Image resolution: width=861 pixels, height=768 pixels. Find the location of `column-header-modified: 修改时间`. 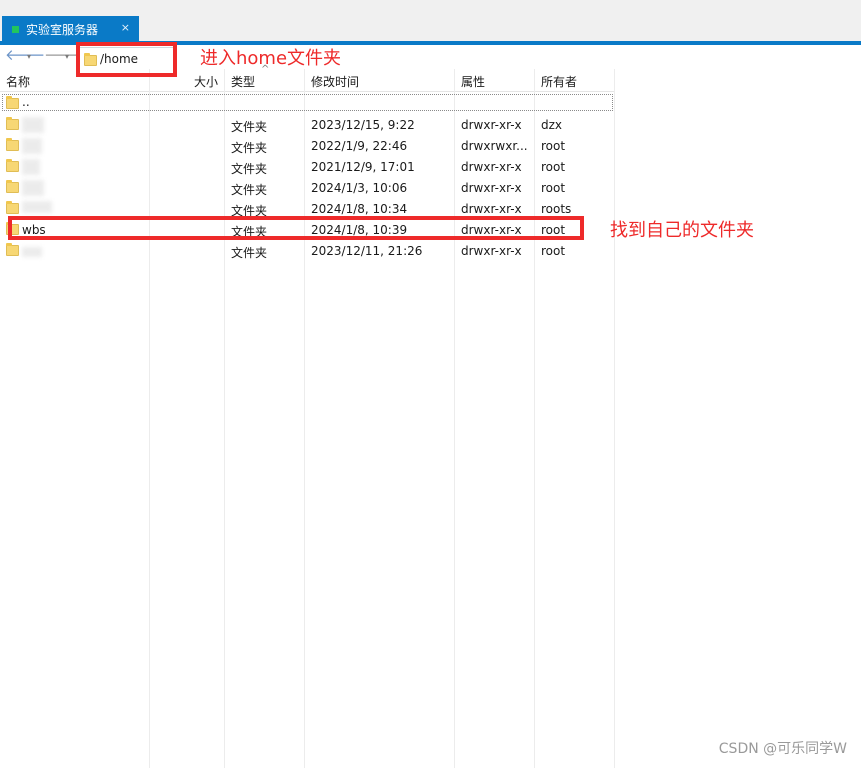

column-header-modified: 修改时间 is located at coordinates (335, 81).